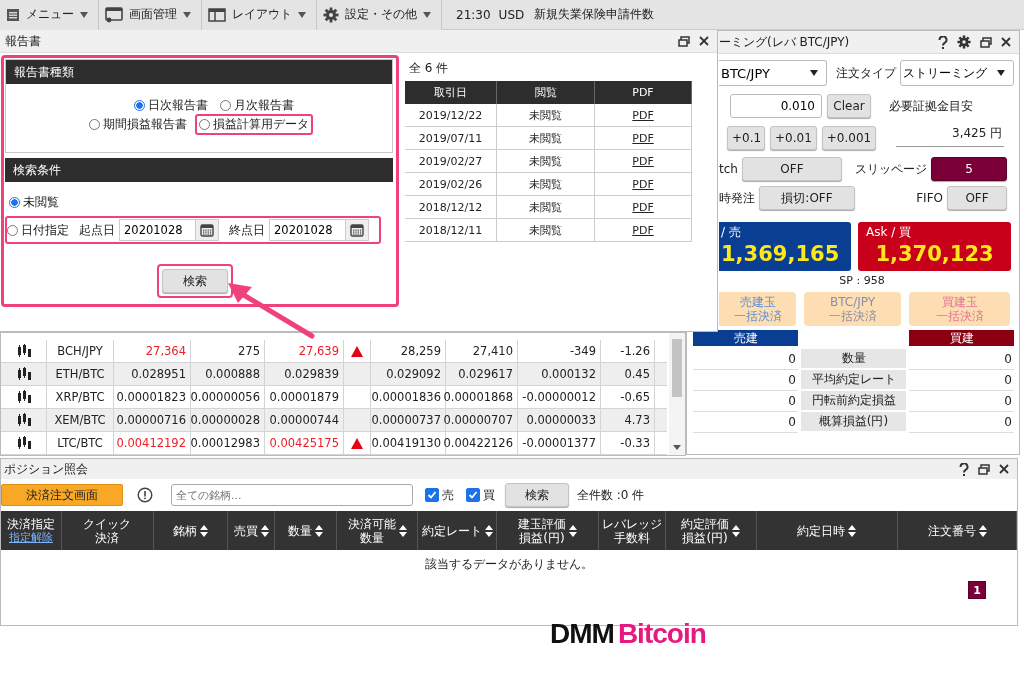  What do you see at coordinates (934, 246) in the screenshot?
I see `ask-price-button: Ask / 買 1,370,123` at bounding box center [934, 246].